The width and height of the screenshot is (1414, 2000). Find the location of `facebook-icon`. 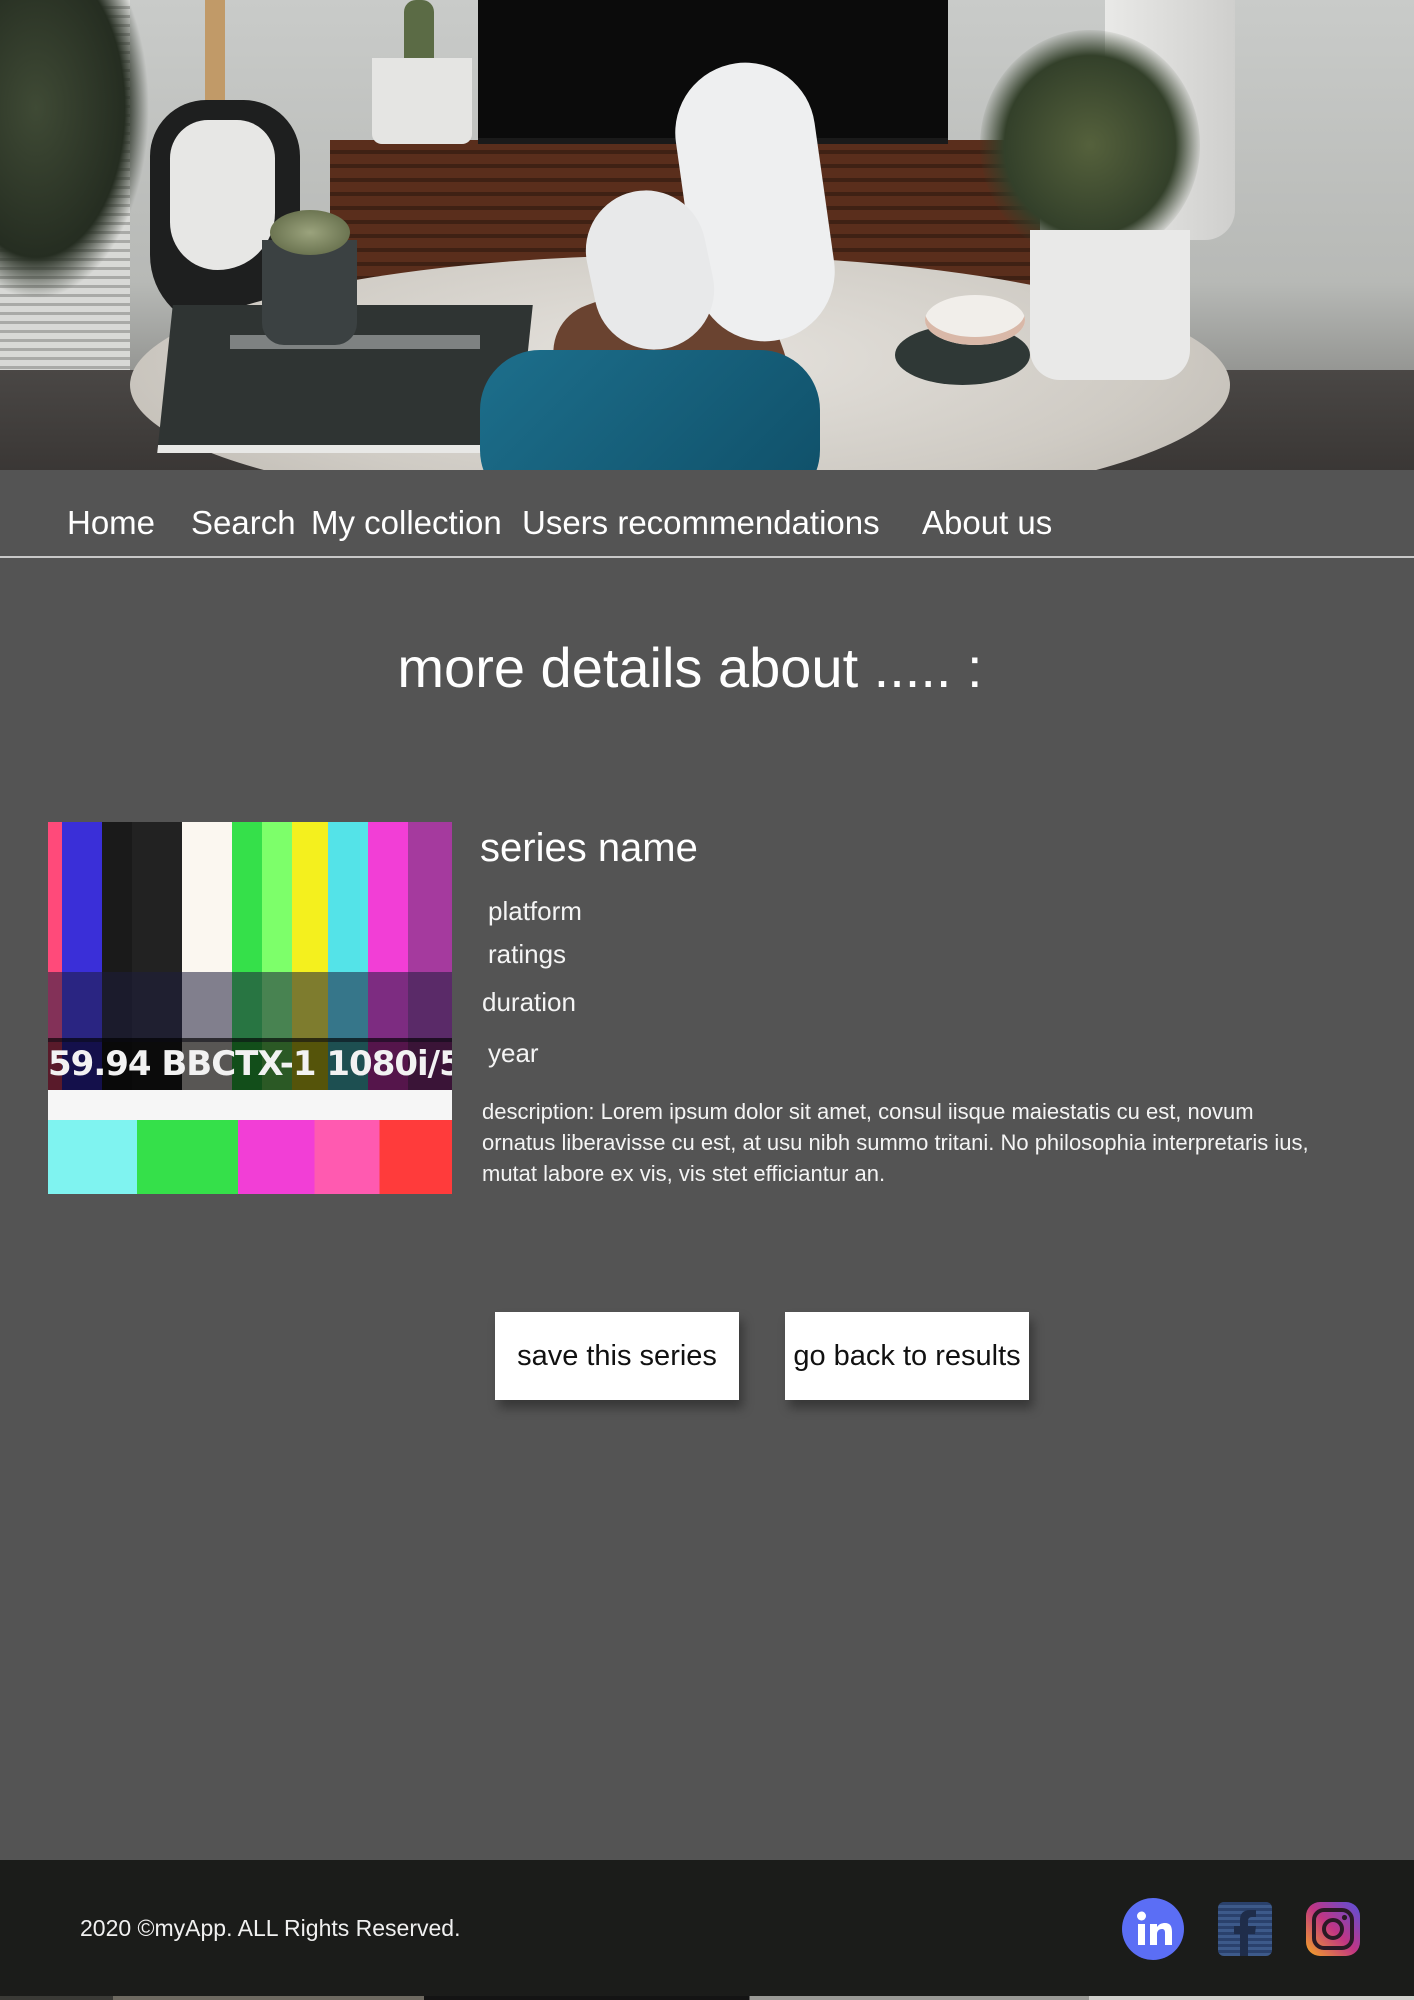

facebook-icon is located at coordinates (1245, 1929).